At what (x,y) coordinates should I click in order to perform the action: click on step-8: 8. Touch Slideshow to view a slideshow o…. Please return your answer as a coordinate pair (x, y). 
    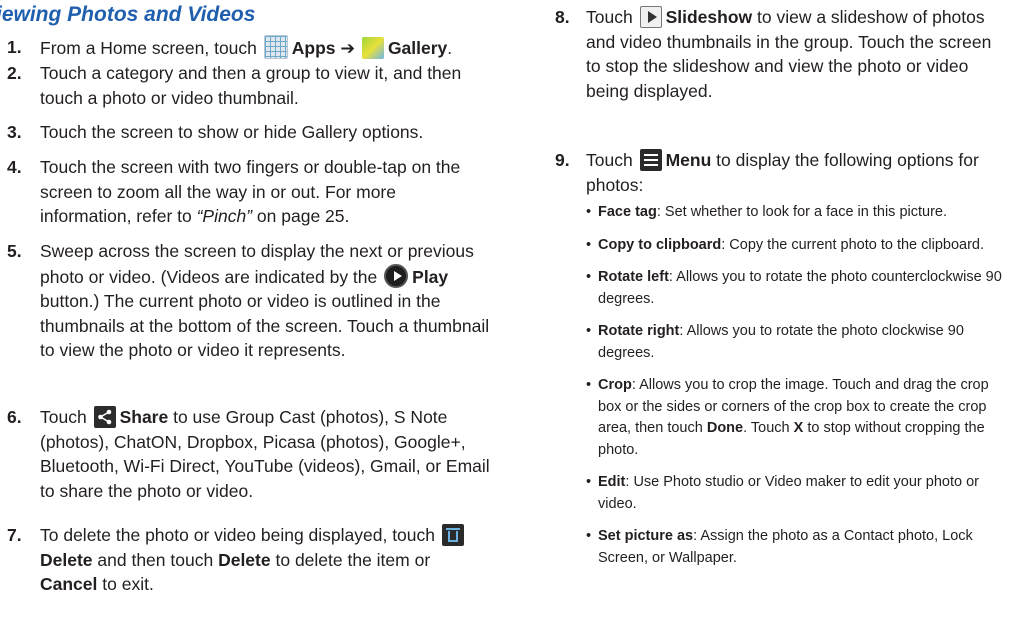
    Looking at the image, I should click on (780, 54).